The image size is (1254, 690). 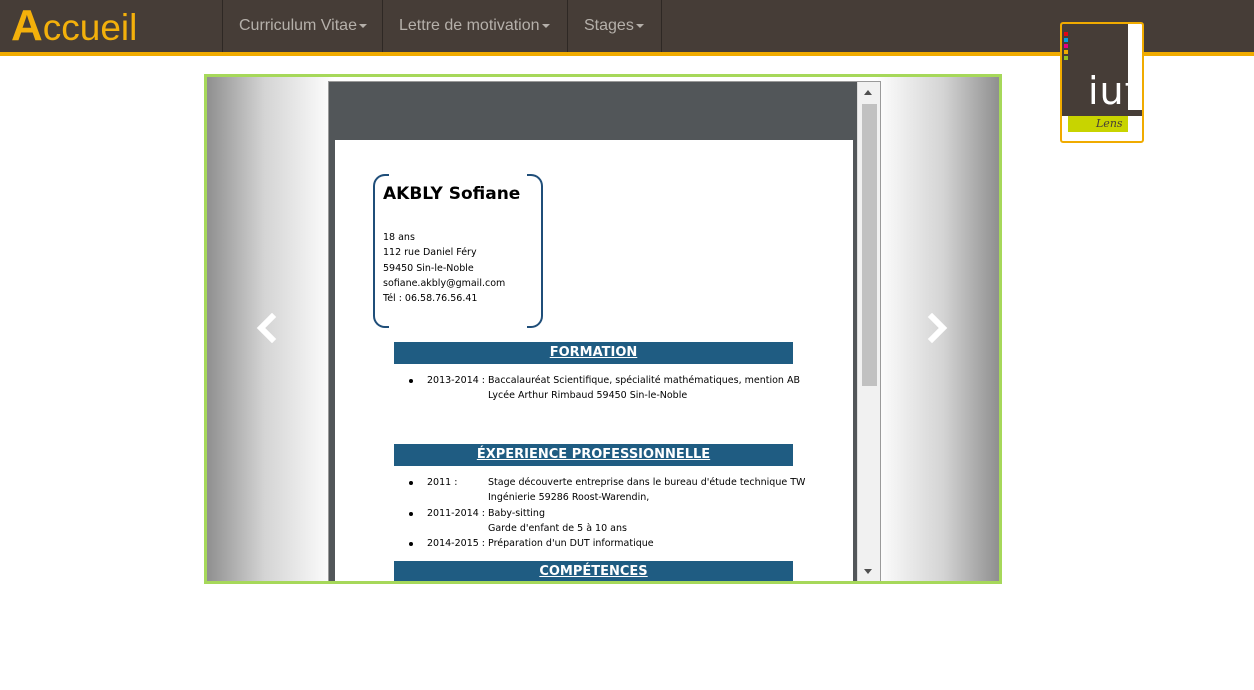 What do you see at coordinates (868, 92) in the screenshot?
I see `scroll-up-icon` at bounding box center [868, 92].